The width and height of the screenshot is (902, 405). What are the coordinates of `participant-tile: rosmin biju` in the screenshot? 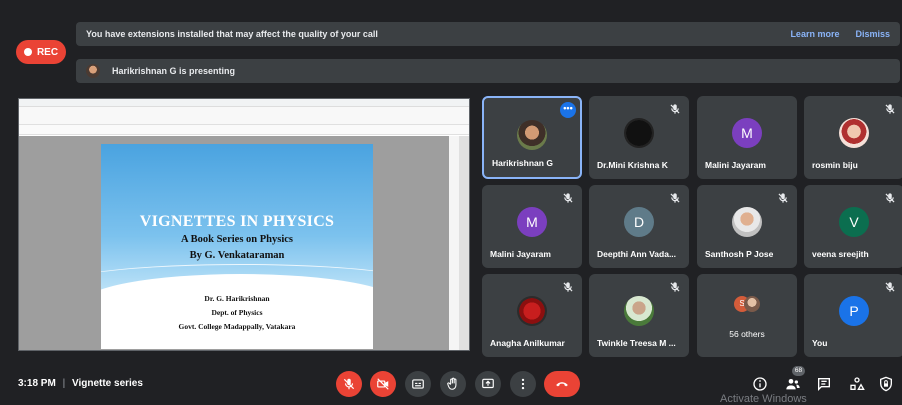 It's located at (853, 137).